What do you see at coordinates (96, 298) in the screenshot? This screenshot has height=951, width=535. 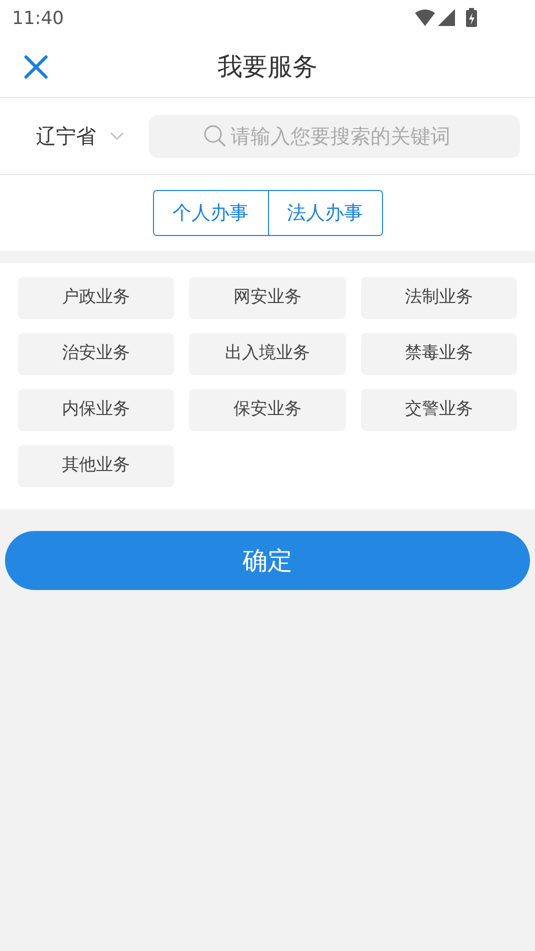 I see `category-chip: 户政业务` at bounding box center [96, 298].